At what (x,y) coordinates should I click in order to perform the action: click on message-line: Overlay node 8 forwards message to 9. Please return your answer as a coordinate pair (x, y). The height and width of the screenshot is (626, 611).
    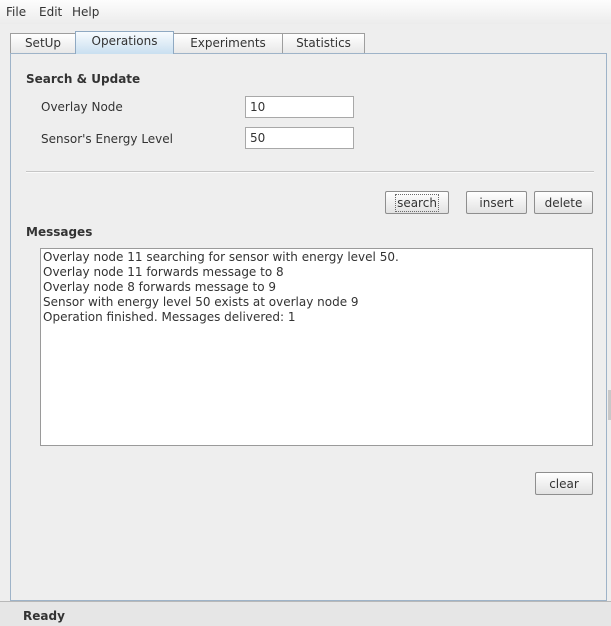
    Looking at the image, I should click on (159, 287).